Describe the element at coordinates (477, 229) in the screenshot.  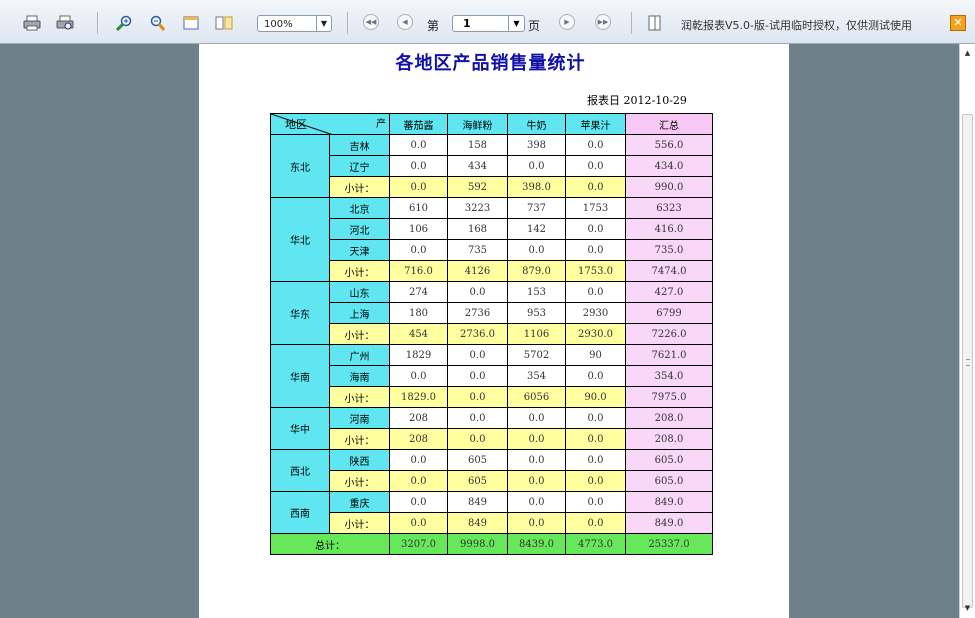
I see `value-cell: 168` at that location.